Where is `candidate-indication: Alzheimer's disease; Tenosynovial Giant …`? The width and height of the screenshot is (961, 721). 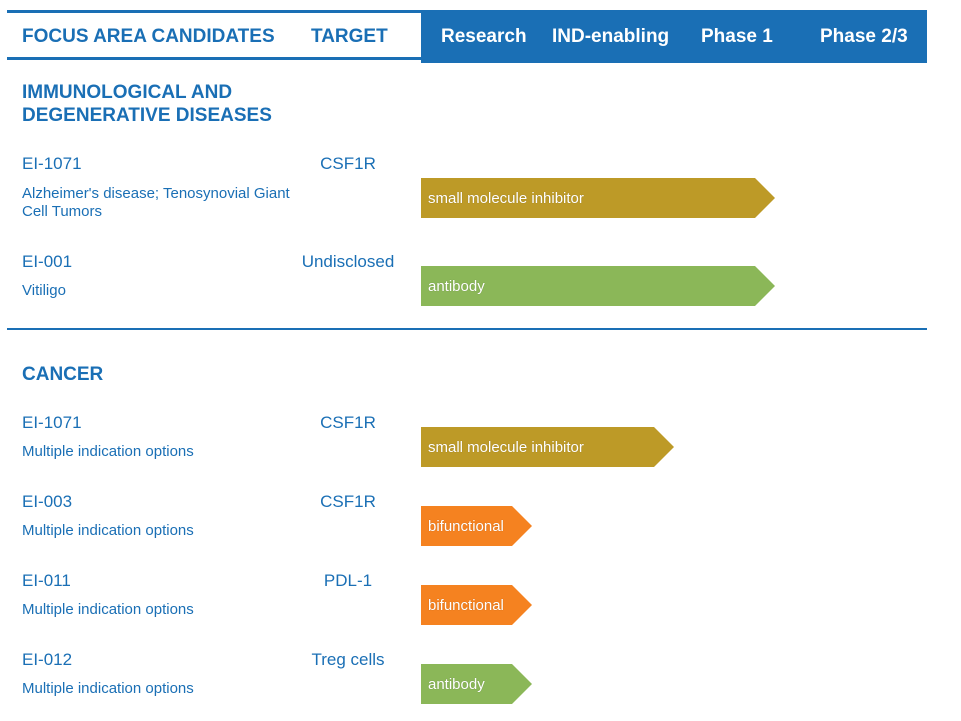
candidate-indication: Alzheimer's disease; Tenosynovial Giant … is located at coordinates (156, 202).